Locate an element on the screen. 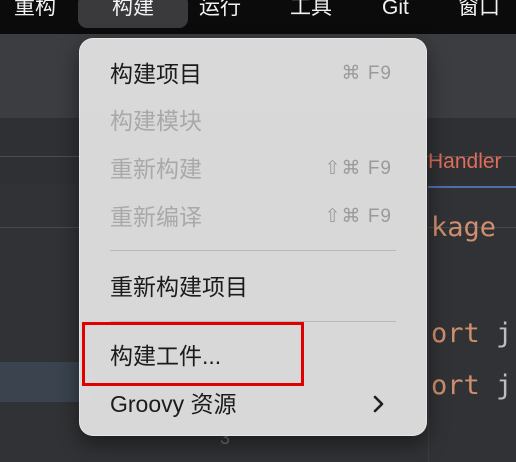 The width and height of the screenshot is (516, 462). app-menubar: 重构 构建 运行 工具 Git 窗口 is located at coordinates (258, 17).